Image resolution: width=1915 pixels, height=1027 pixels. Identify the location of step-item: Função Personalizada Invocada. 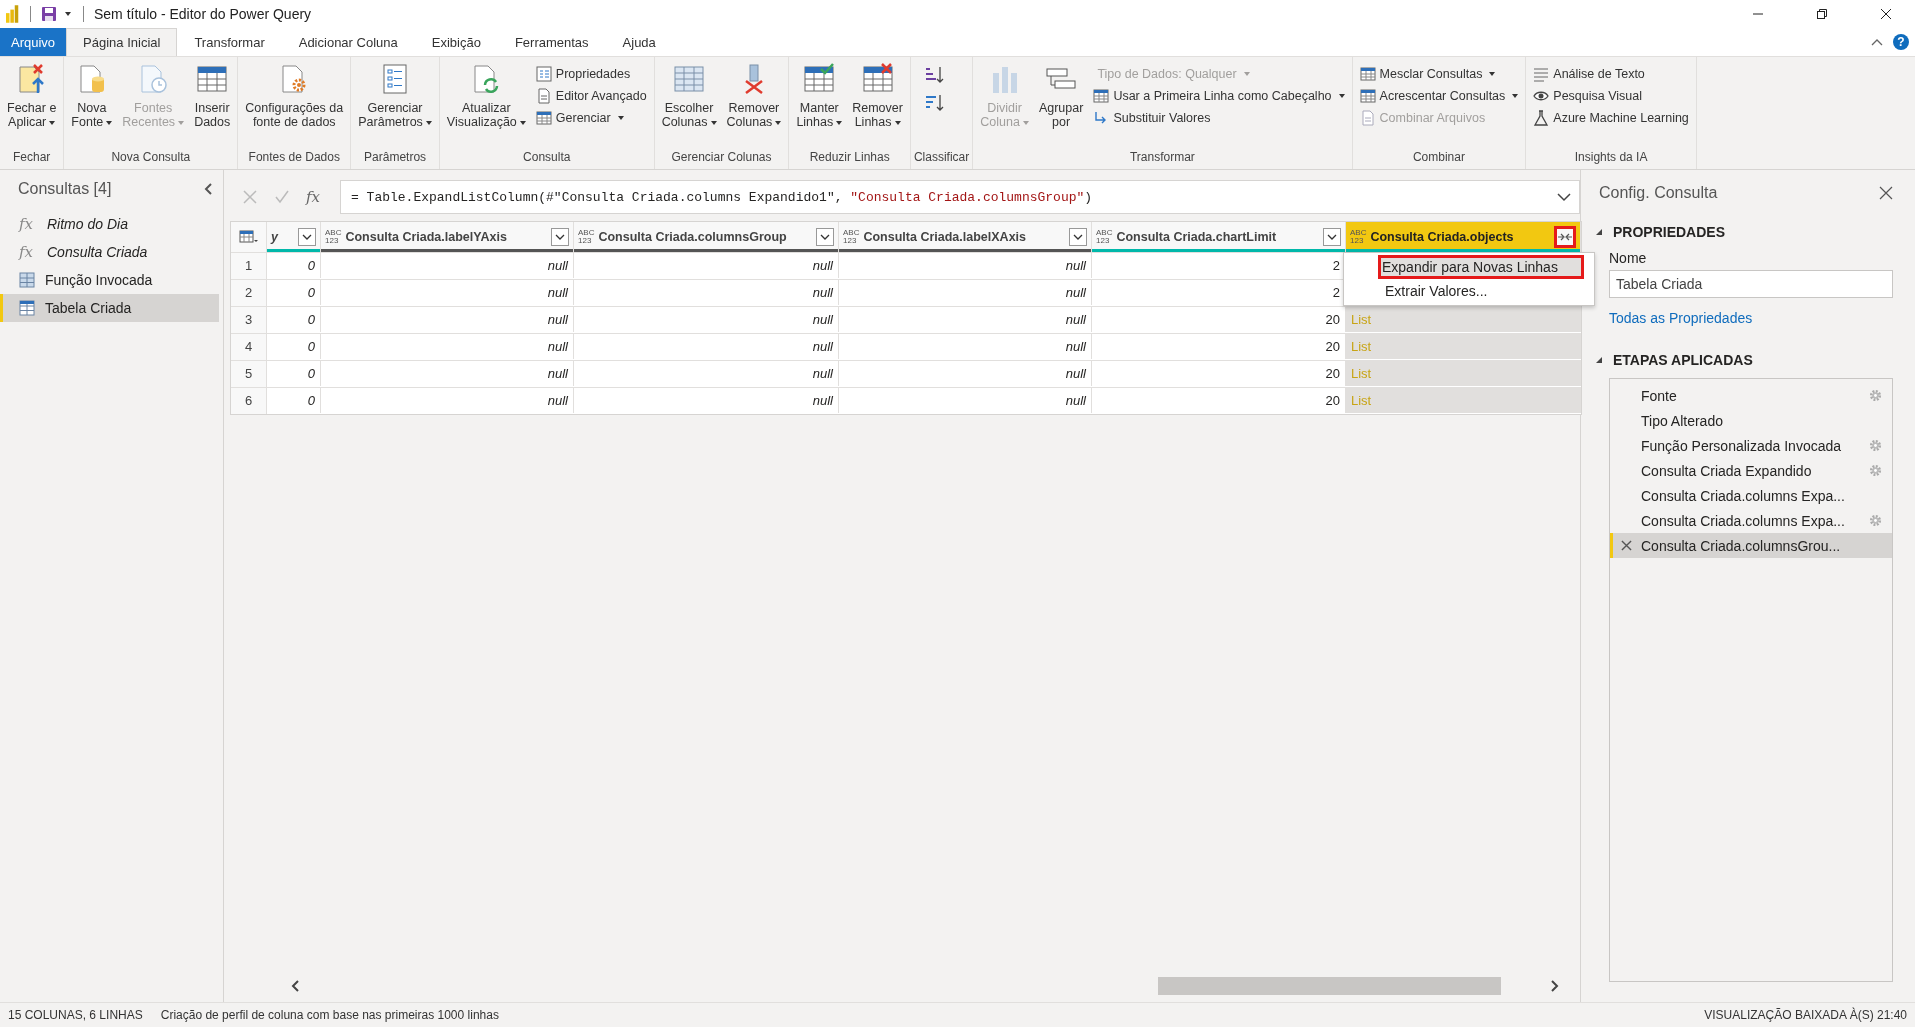
(1751, 445).